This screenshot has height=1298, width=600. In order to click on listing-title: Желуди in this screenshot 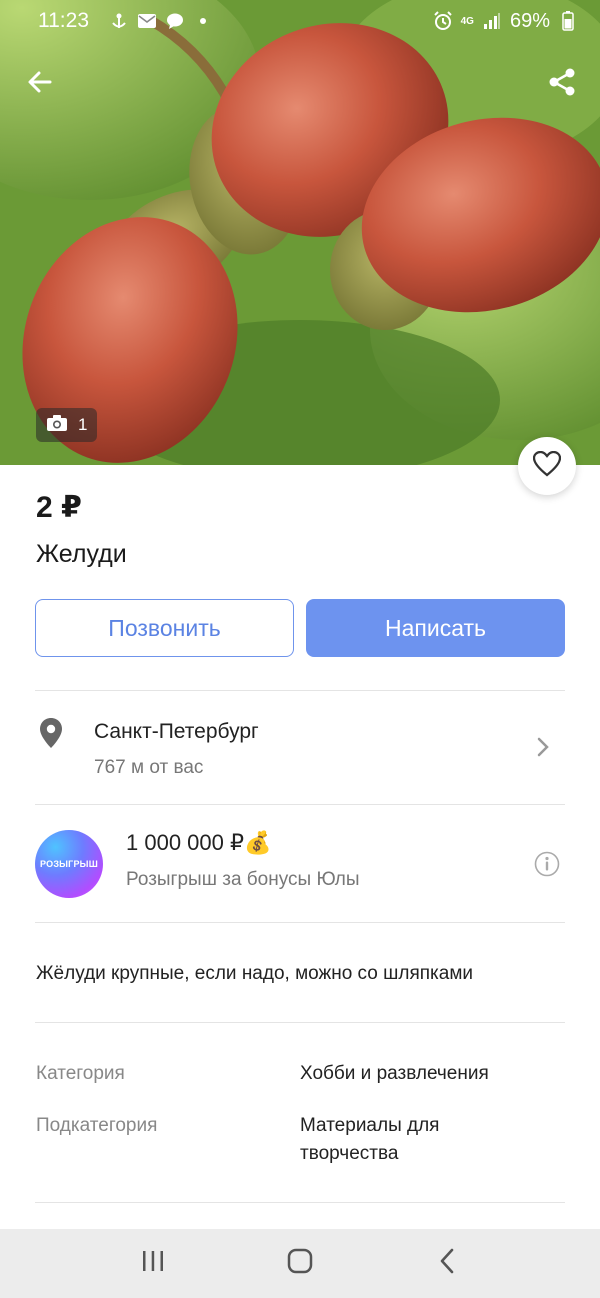, I will do `click(81, 554)`.